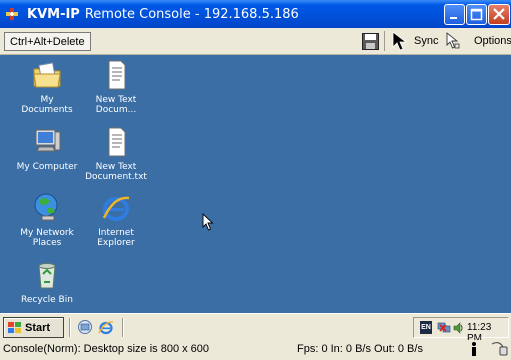 Image resolution: width=511 pixels, height=360 pixels. What do you see at coordinates (116, 208) in the screenshot?
I see `internet-explorer-icon` at bounding box center [116, 208].